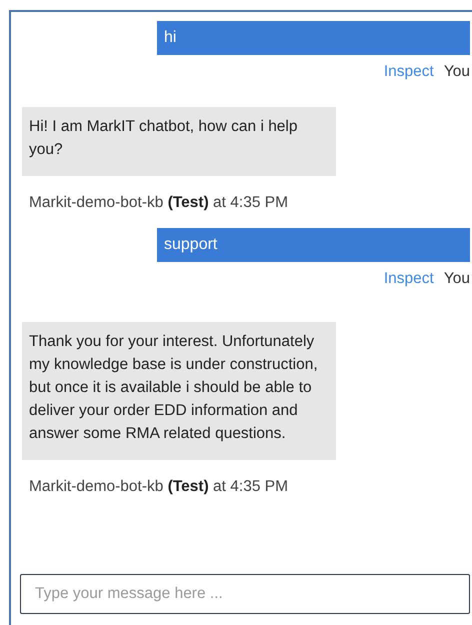 The image size is (472, 625). What do you see at coordinates (313, 38) in the screenshot?
I see `user-message: hi` at bounding box center [313, 38].